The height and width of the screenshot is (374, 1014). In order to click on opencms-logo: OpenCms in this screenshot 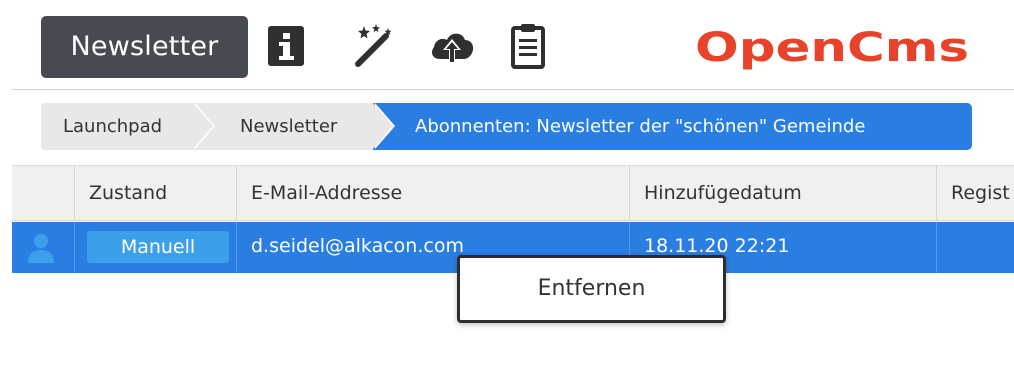, I will do `click(835, 47)`.